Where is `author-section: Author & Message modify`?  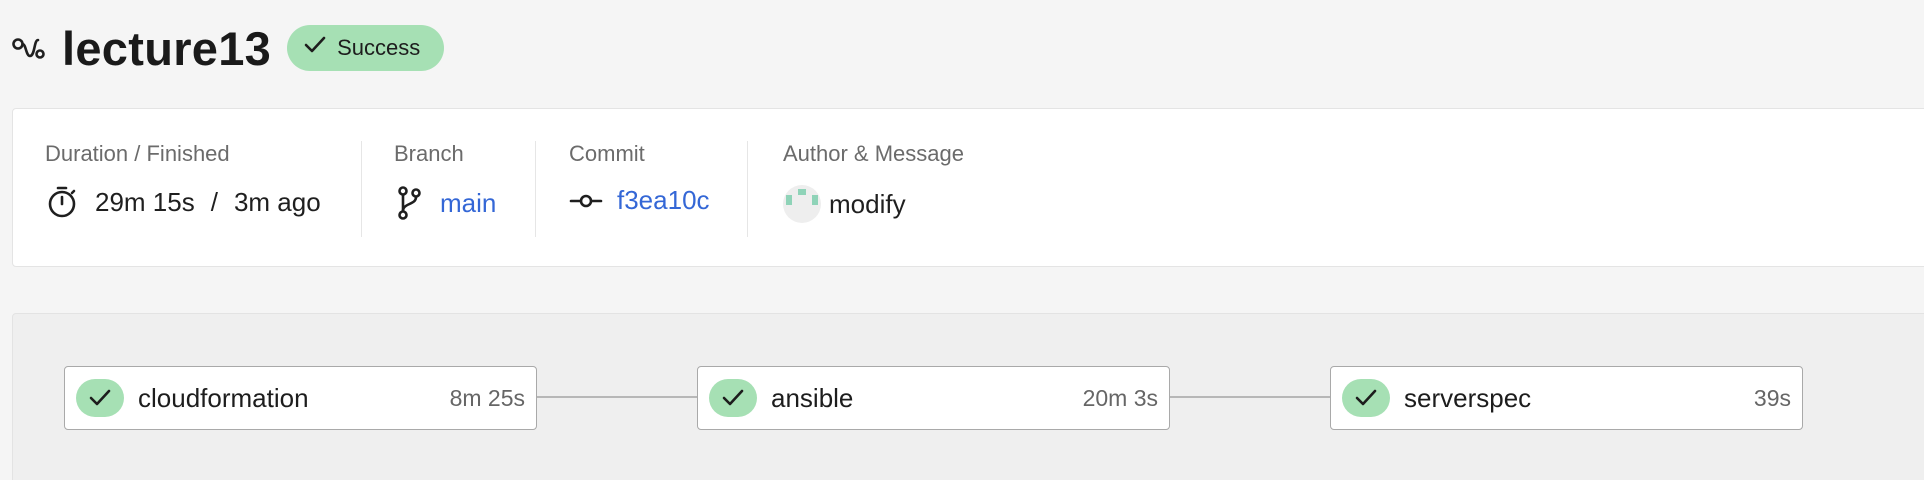 author-section: Author & Message modify is located at coordinates (873, 189).